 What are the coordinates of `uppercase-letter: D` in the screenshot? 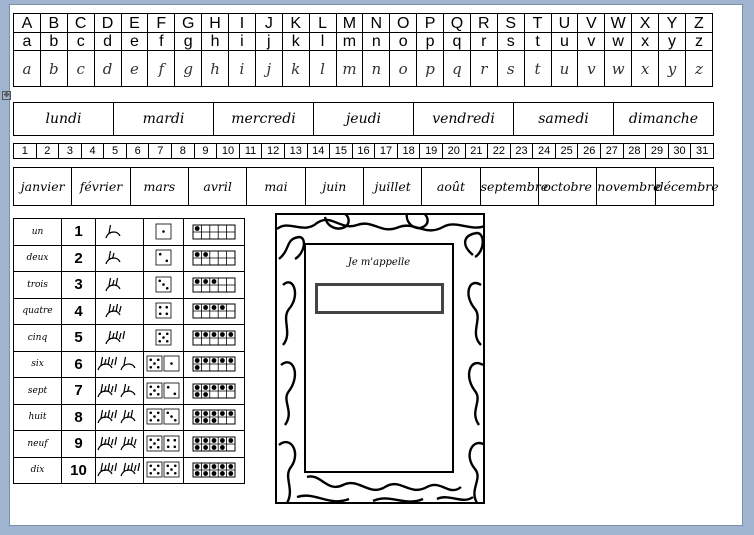 It's located at (107, 23).